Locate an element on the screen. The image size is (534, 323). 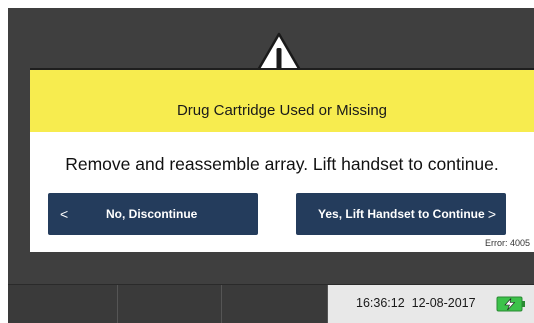
status-info-panel: 16:36:12 12-08-2017 is located at coordinates (431, 304).